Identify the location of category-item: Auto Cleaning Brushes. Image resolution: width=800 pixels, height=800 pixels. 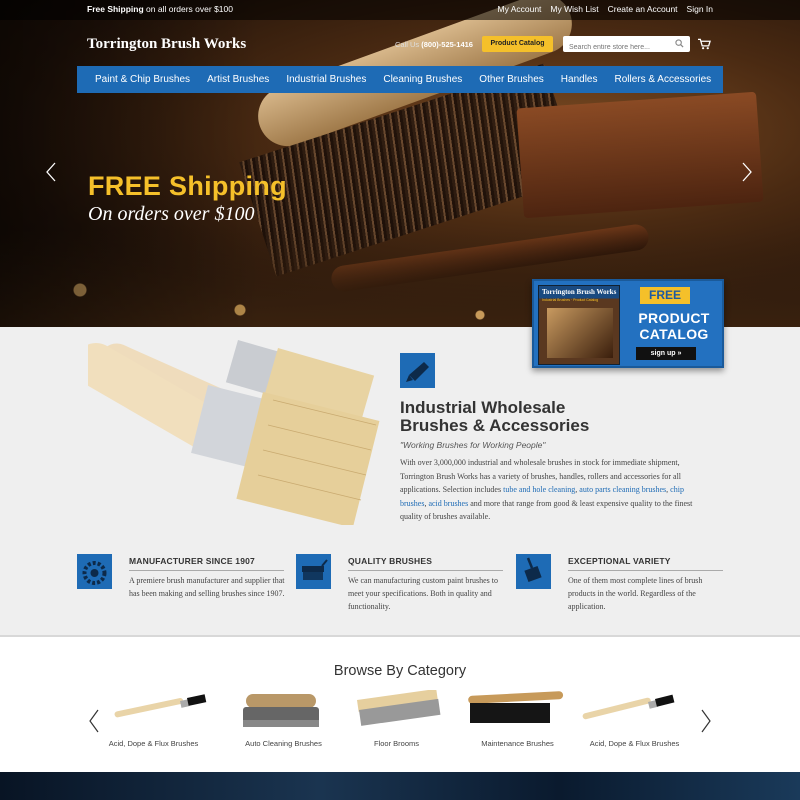
(283, 719).